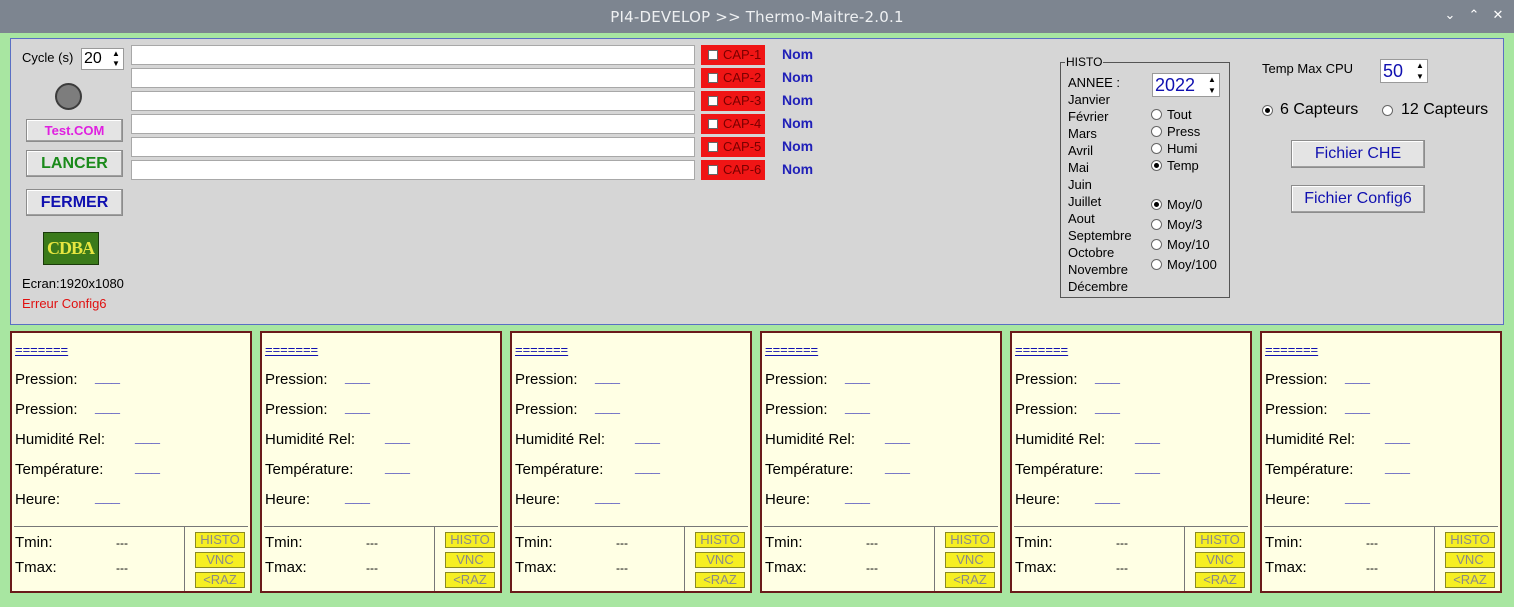 This screenshot has width=1514, height=607. I want to click on cap-1-checkbox, so click(713, 55).